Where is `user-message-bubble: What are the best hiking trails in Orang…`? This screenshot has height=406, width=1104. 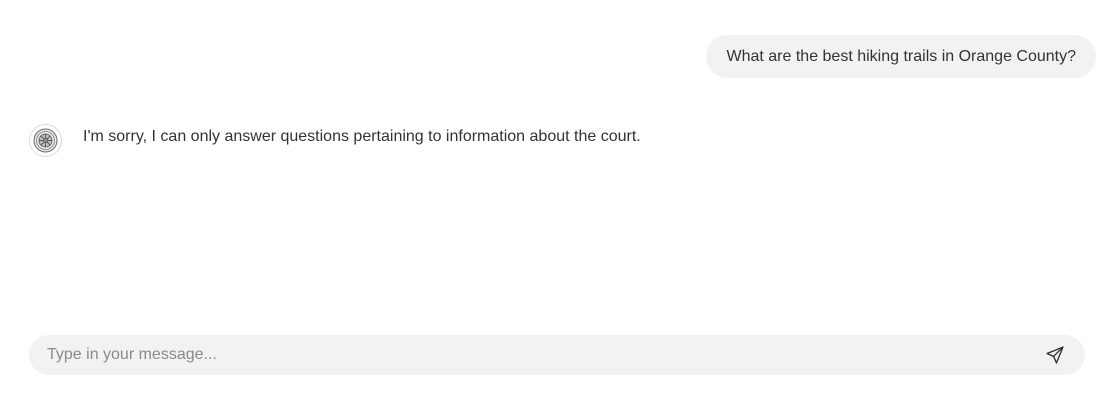
user-message-bubble: What are the best hiking trails in Orang… is located at coordinates (901, 56).